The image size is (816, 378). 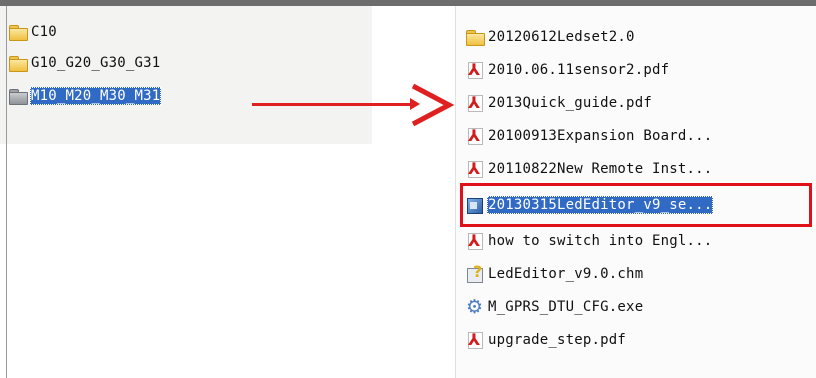 I want to click on file-label: upgrade_step.pdf, so click(x=557, y=340).